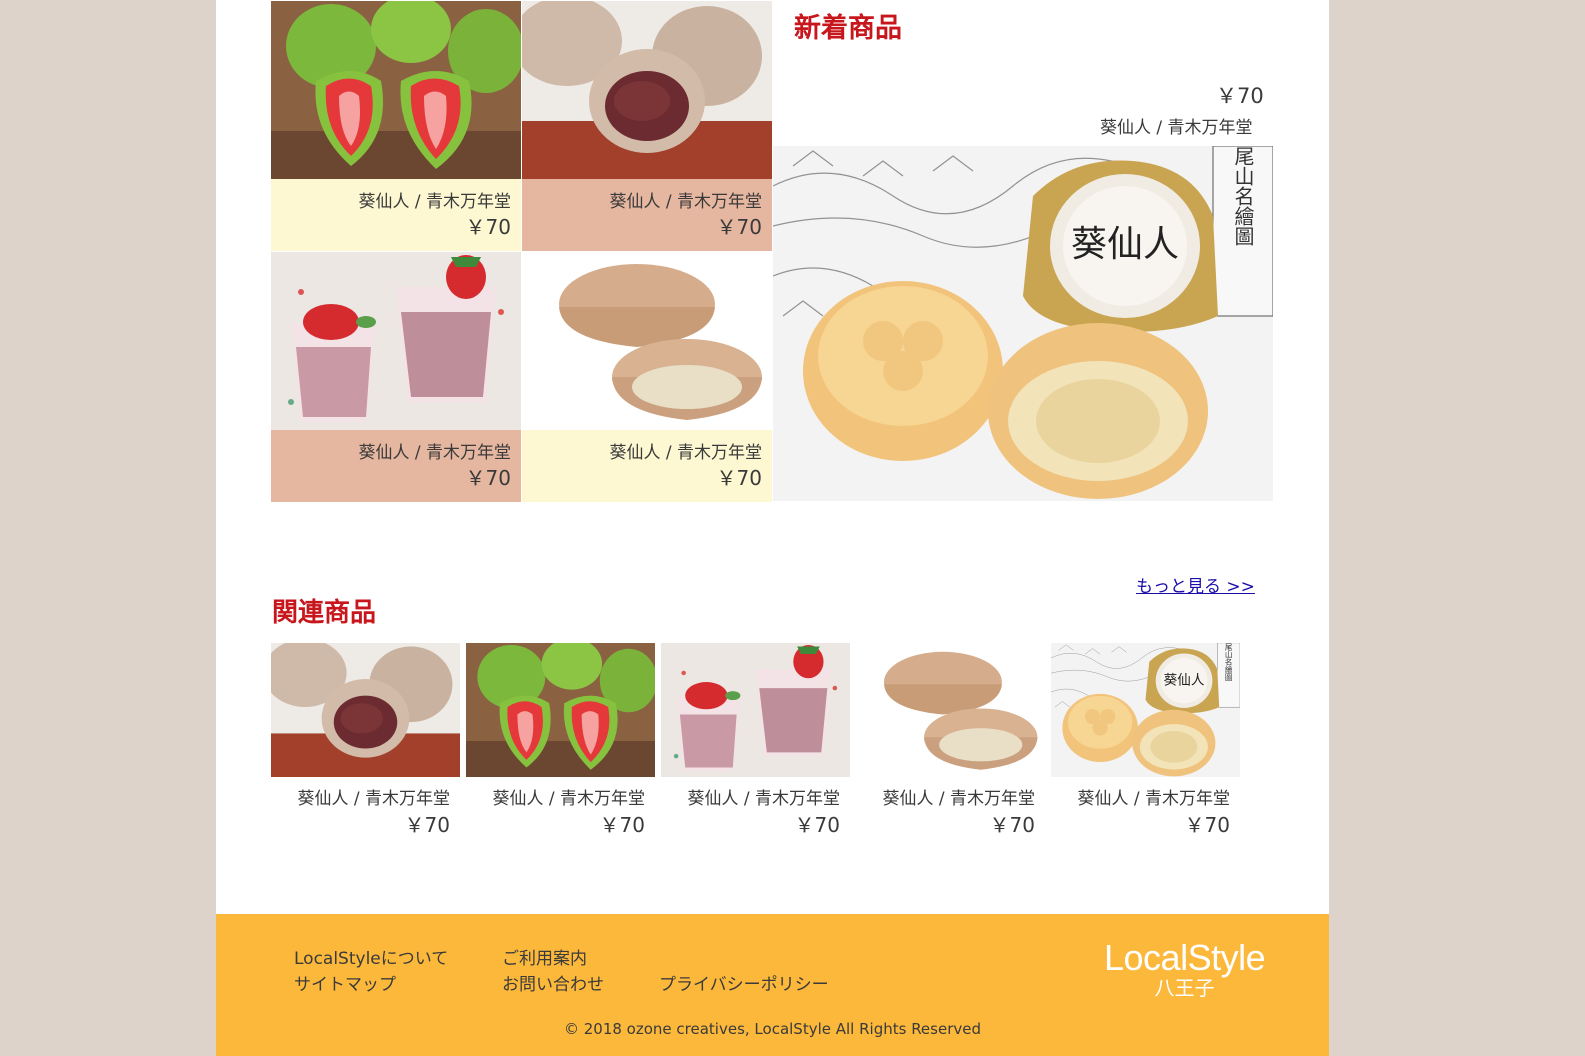 The width and height of the screenshot is (1585, 1056). I want to click on footer-link-about: LocalStyleについて, so click(371, 956).